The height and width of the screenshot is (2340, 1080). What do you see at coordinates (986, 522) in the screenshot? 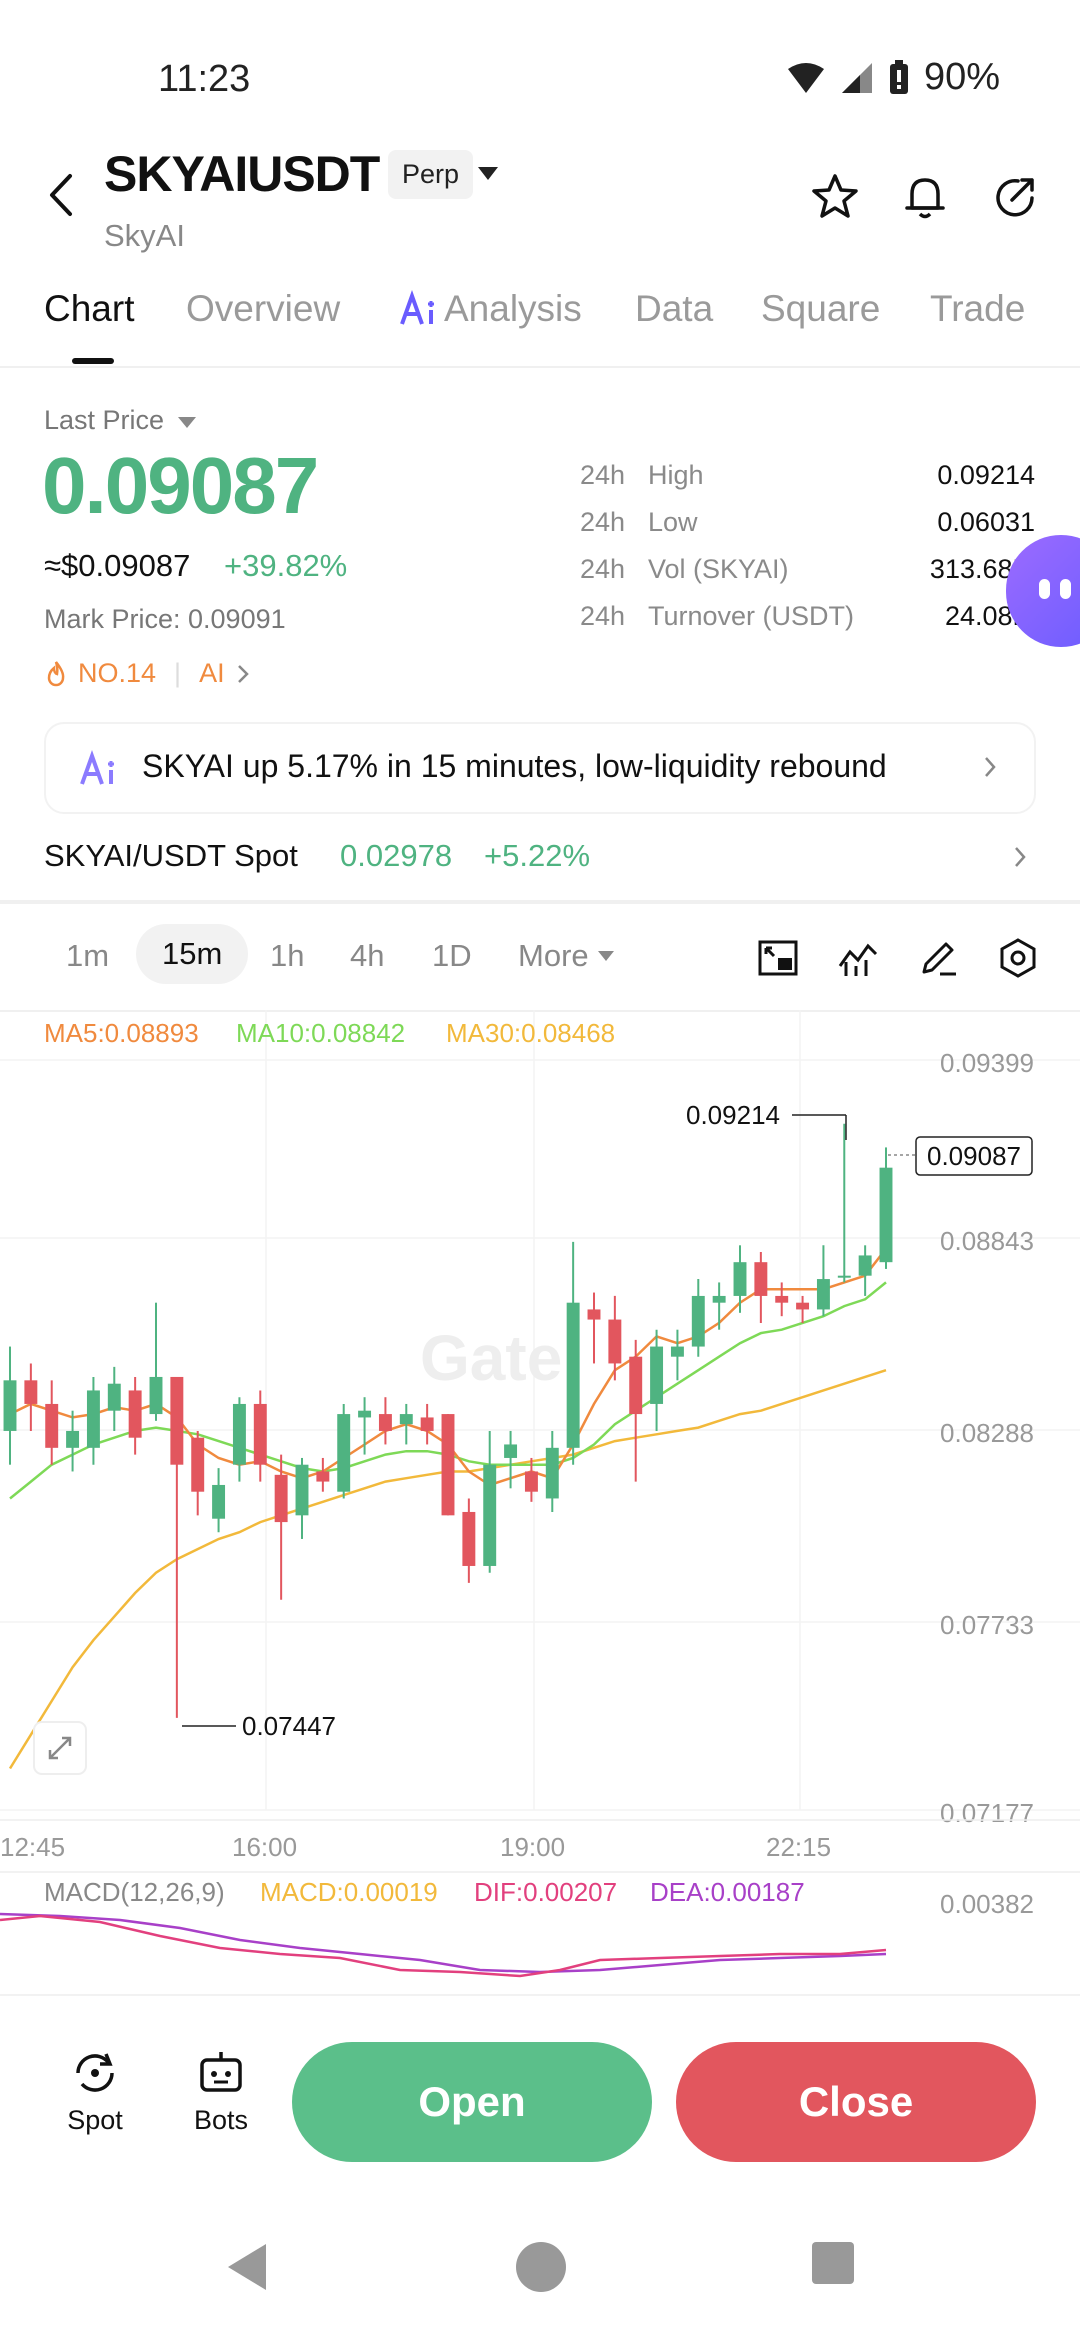
I see `stat-value: 0.06031` at bounding box center [986, 522].